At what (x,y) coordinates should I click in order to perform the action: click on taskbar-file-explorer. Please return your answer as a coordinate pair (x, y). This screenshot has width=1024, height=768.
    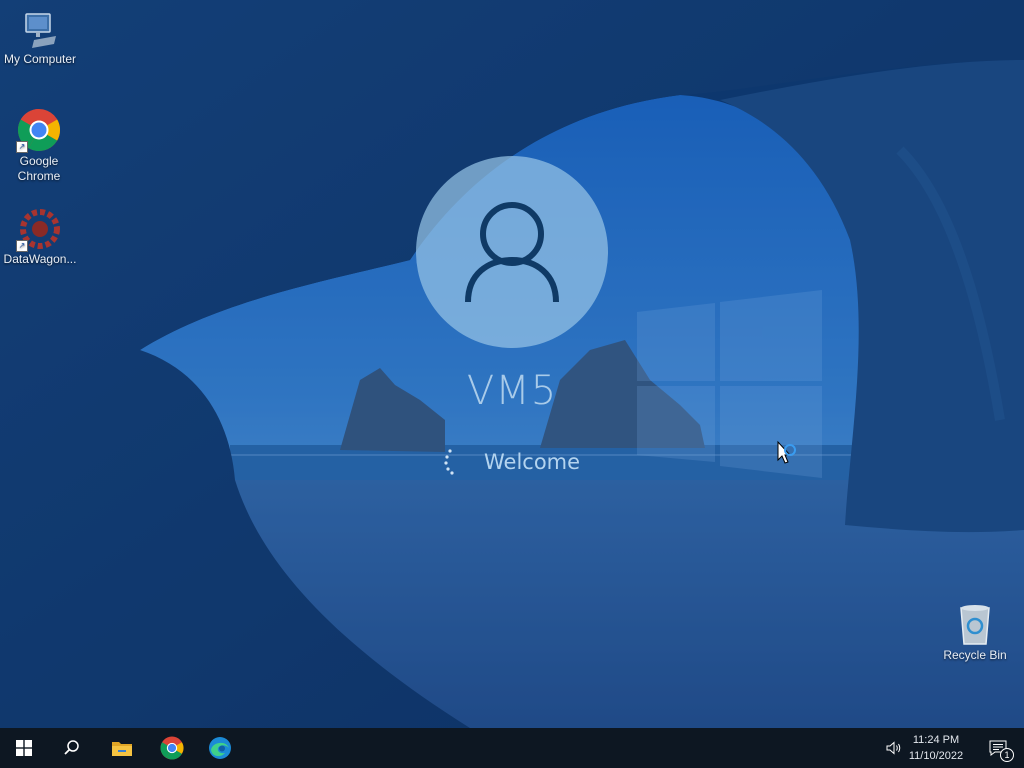
    Looking at the image, I should click on (122, 748).